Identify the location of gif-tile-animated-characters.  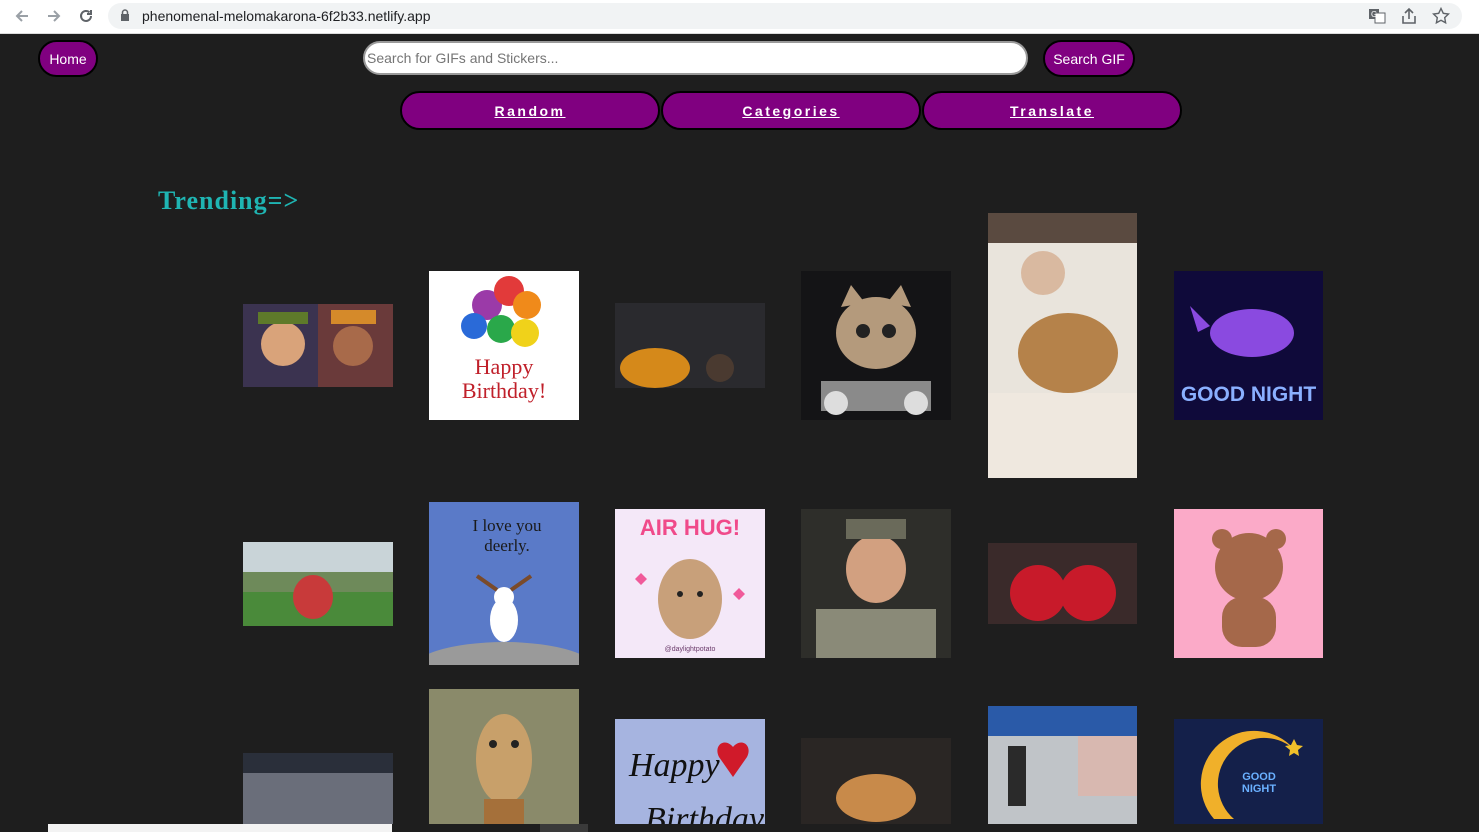
(318, 345).